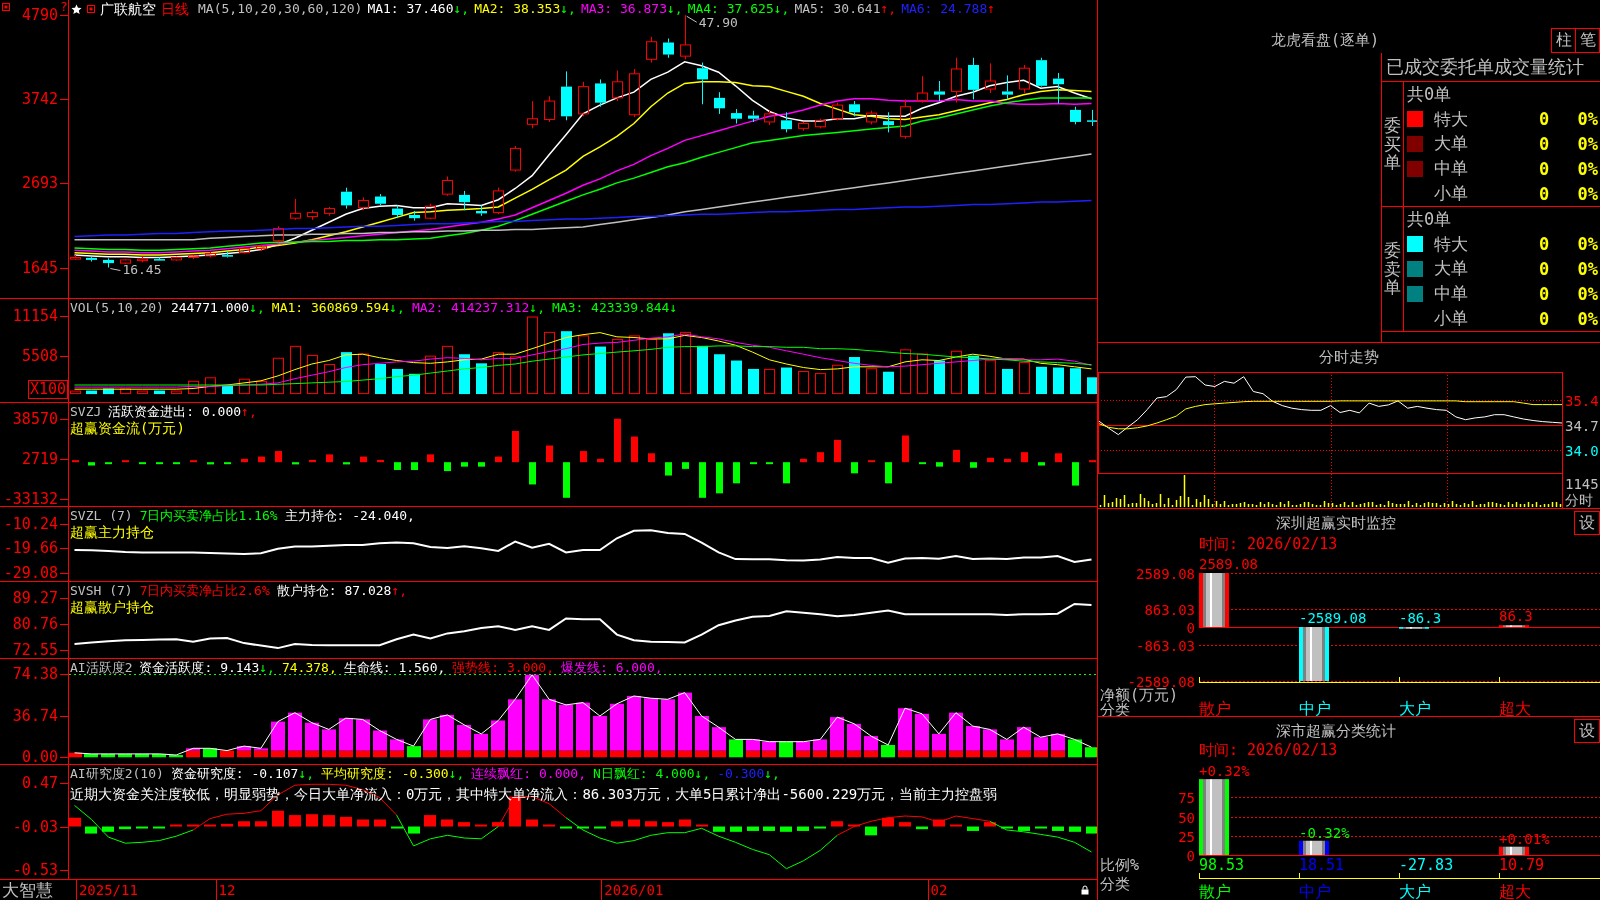  Describe the element at coordinates (385, 774) in the screenshot. I see `indicator-reading: 平均研究度: -0.300` at that location.